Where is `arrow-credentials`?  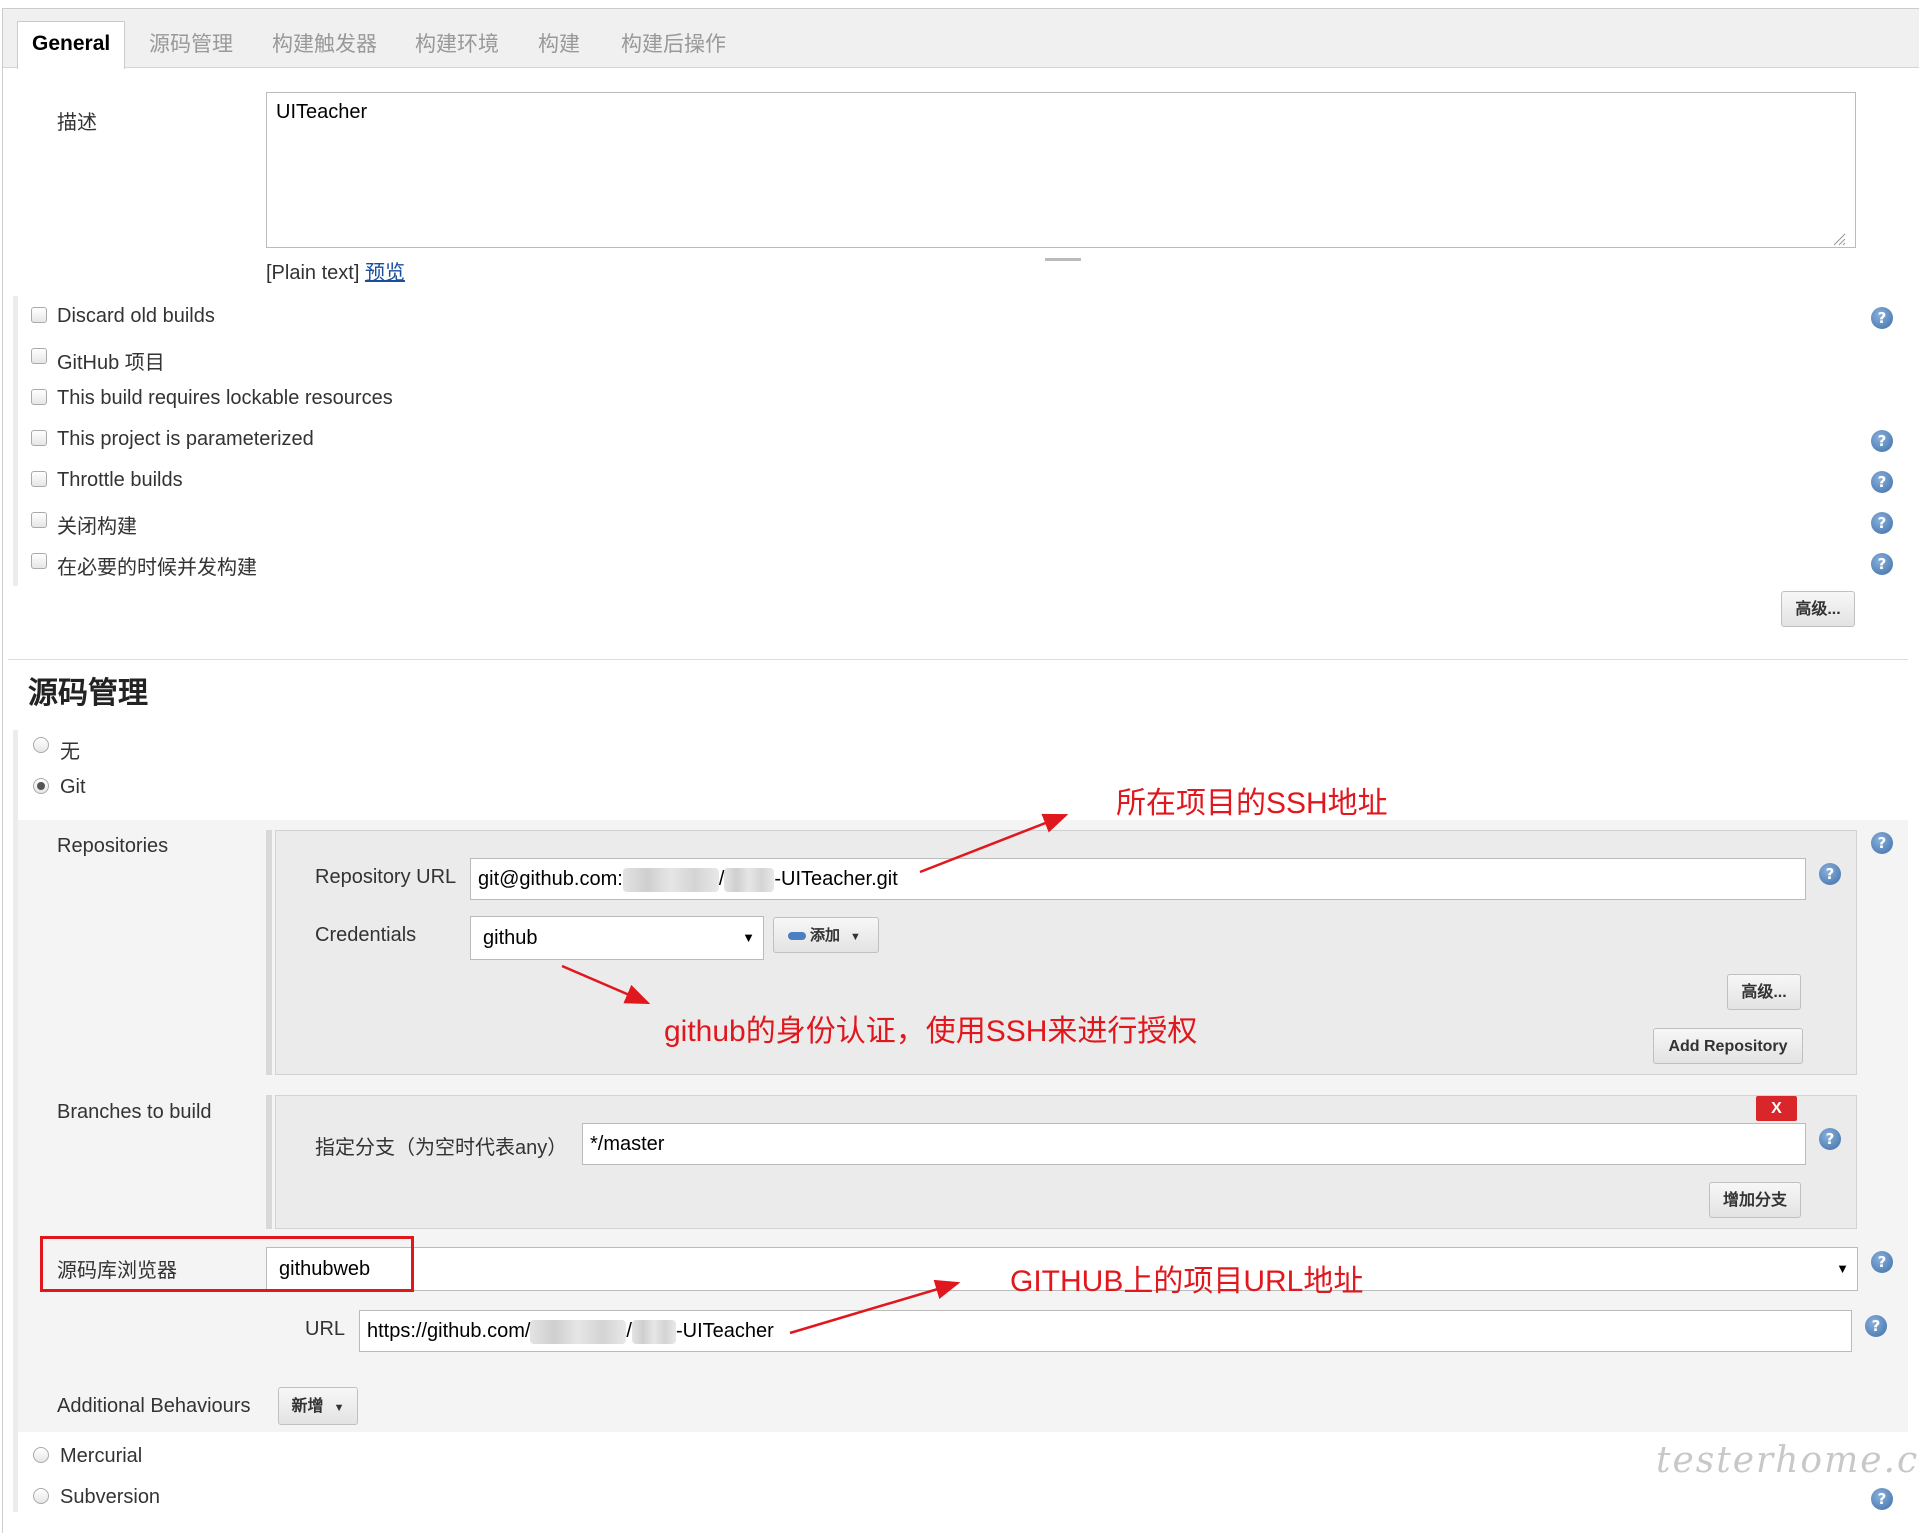 arrow-credentials is located at coordinates (606, 984).